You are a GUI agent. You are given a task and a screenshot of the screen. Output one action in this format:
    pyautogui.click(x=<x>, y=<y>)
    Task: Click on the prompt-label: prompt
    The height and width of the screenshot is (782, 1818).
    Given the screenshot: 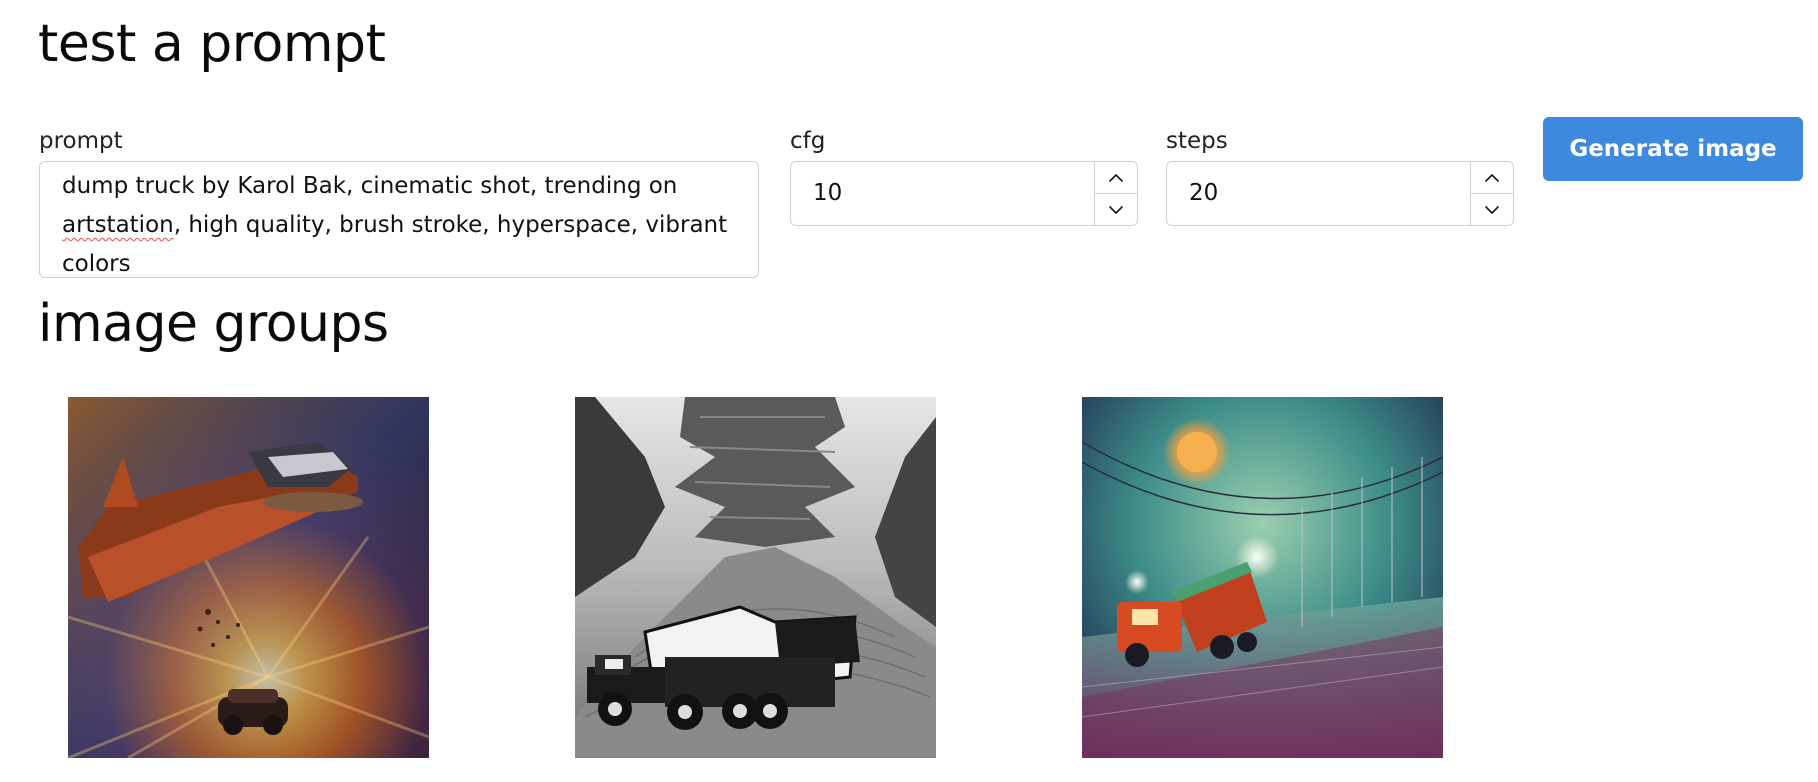 What is the action you would take?
    pyautogui.click(x=81, y=141)
    